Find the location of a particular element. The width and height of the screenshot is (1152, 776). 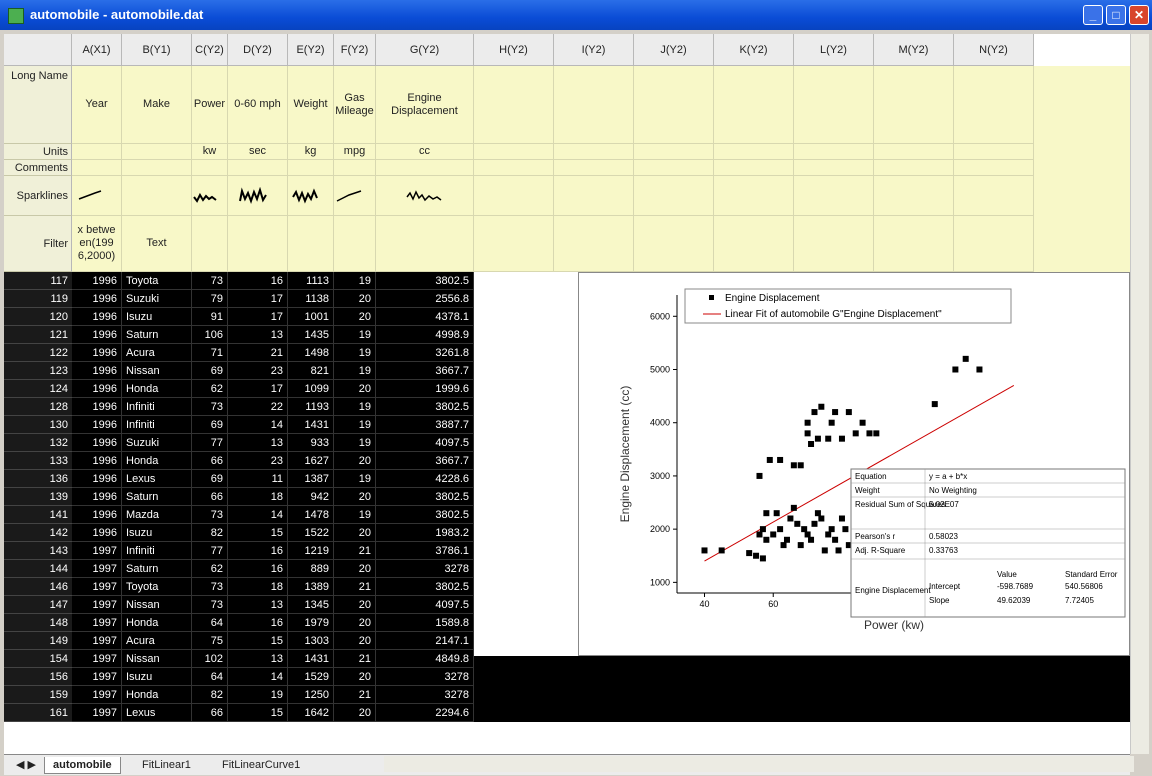

table-cell: Lexus is located at coordinates (157, 479).